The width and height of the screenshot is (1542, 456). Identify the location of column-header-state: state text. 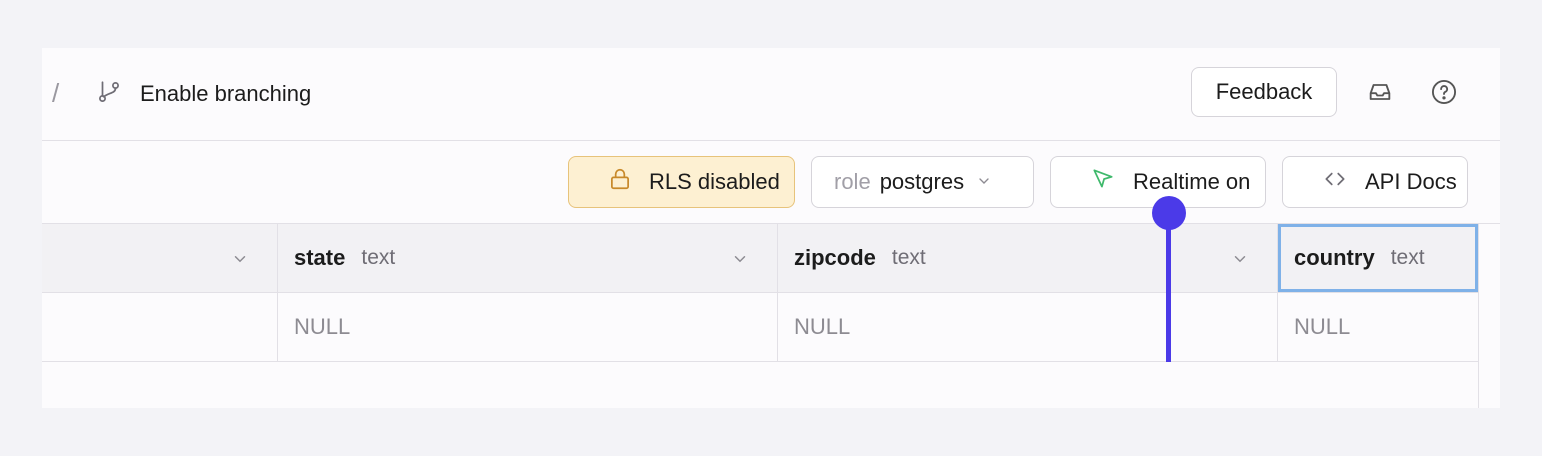
(528, 258).